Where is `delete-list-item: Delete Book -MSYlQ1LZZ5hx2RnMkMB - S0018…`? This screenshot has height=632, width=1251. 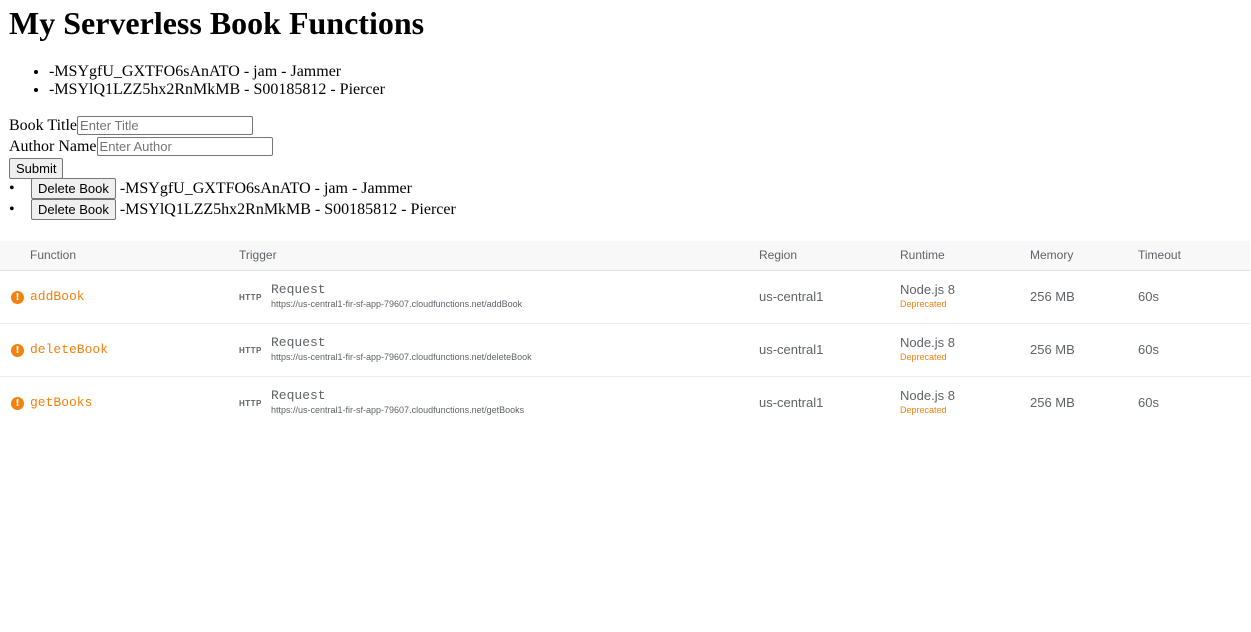 delete-list-item: Delete Book -MSYlQ1LZZ5hx2RnMkMB - S0018… is located at coordinates (232, 209).